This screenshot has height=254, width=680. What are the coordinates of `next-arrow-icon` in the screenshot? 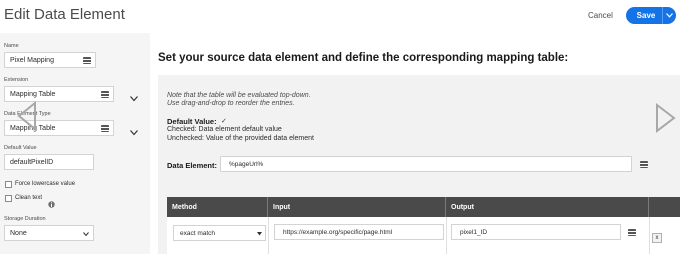 It's located at (666, 120).